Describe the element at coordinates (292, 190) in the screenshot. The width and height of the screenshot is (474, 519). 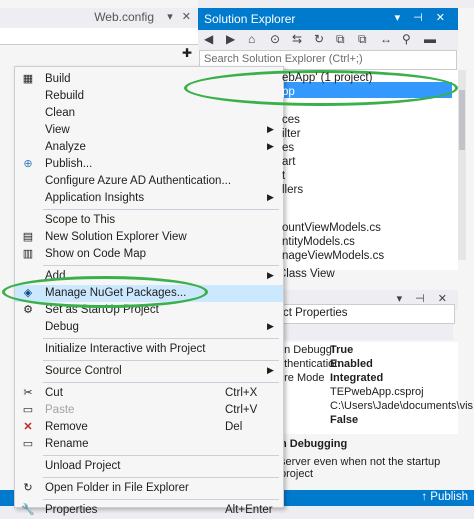
I see `tree-item: llers` at that location.